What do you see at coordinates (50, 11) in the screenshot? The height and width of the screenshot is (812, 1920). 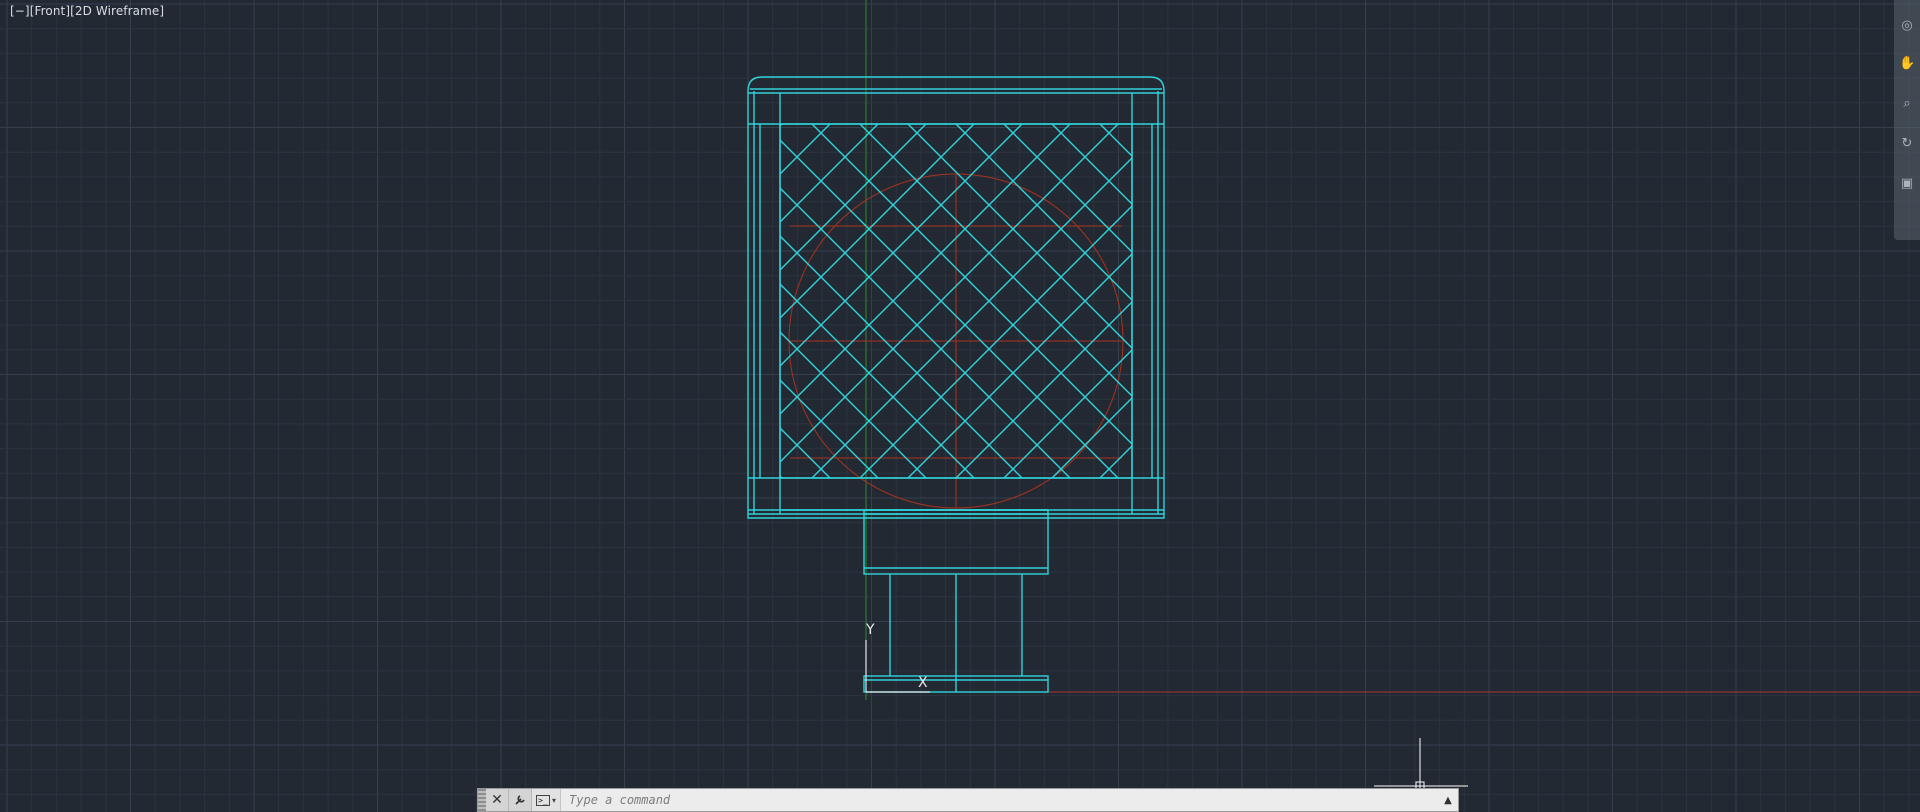 I see `view-name-button: [Front]` at bounding box center [50, 11].